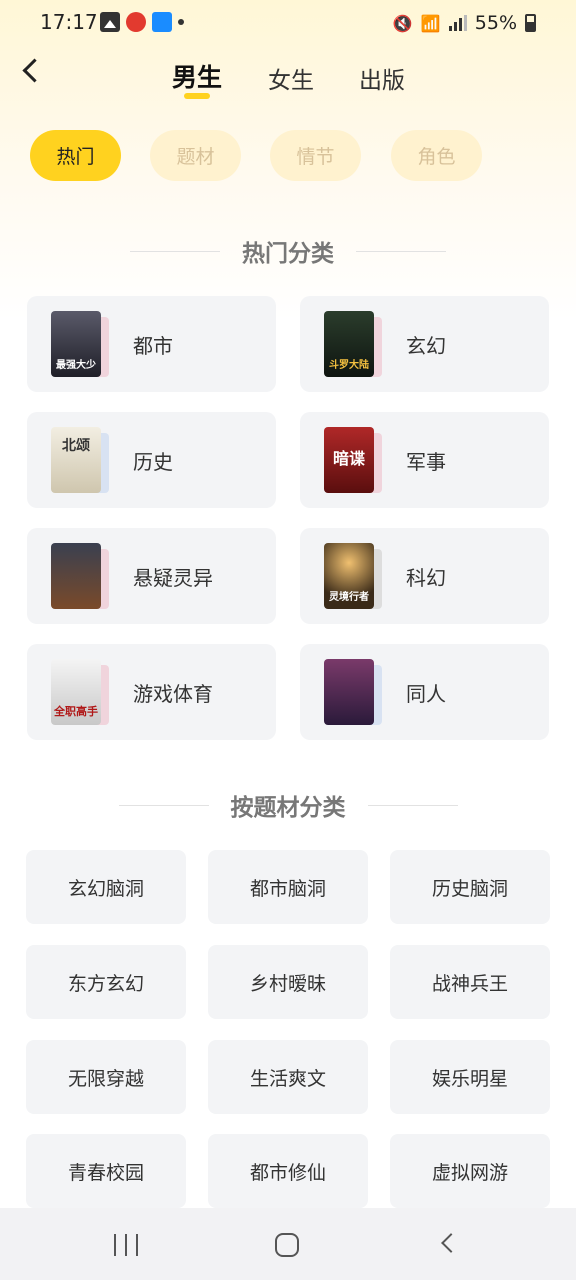 The height and width of the screenshot is (1280, 576). What do you see at coordinates (495, 23) in the screenshot?
I see `battery-percent: 55%` at bounding box center [495, 23].